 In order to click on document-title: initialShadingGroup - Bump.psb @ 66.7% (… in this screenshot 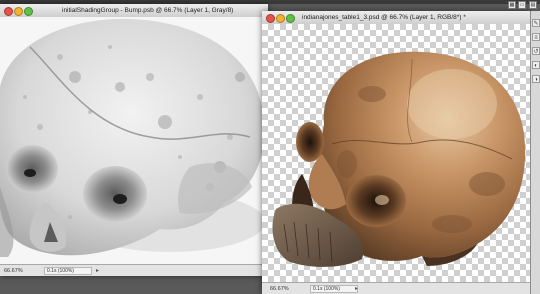, I will do `click(148, 10)`.